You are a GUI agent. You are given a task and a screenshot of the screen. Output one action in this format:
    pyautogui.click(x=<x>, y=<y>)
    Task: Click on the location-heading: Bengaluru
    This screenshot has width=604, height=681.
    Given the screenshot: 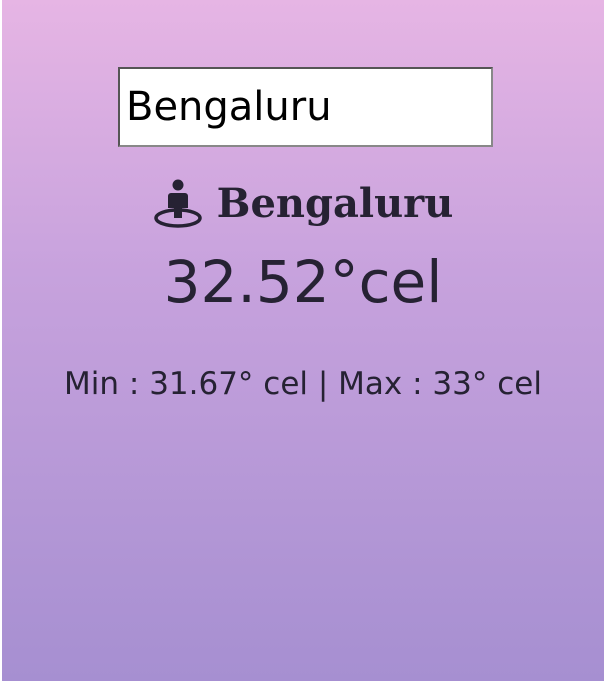 What is the action you would take?
    pyautogui.click(x=303, y=203)
    